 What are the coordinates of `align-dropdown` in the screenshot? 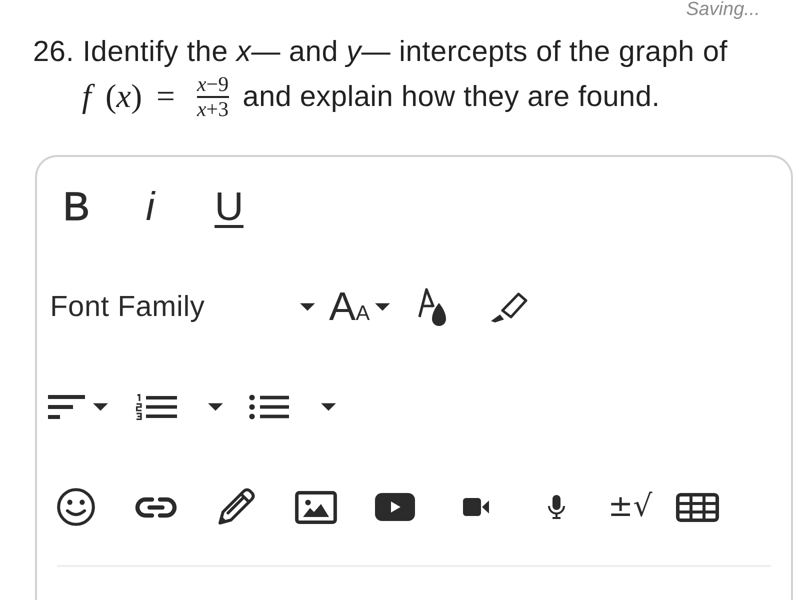 It's located at (78, 407).